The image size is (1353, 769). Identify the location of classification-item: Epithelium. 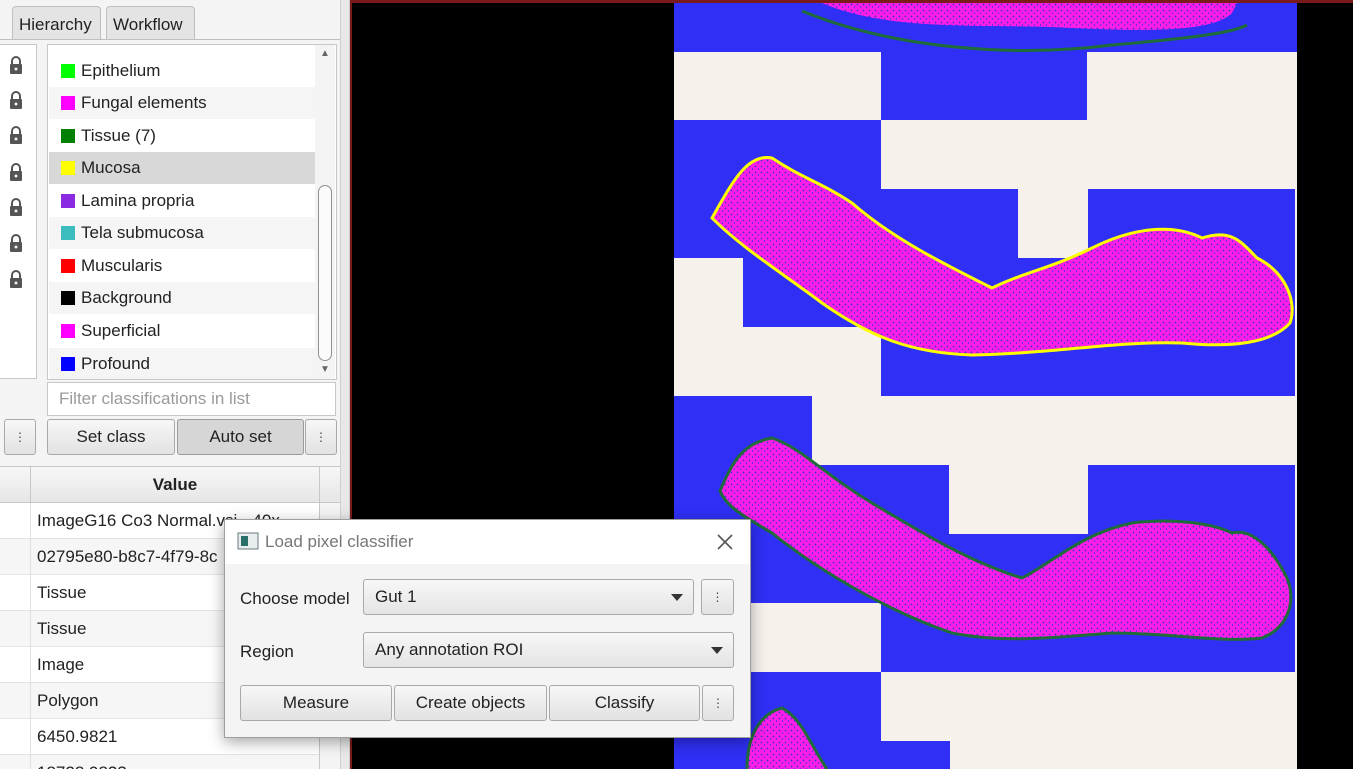
(182, 71).